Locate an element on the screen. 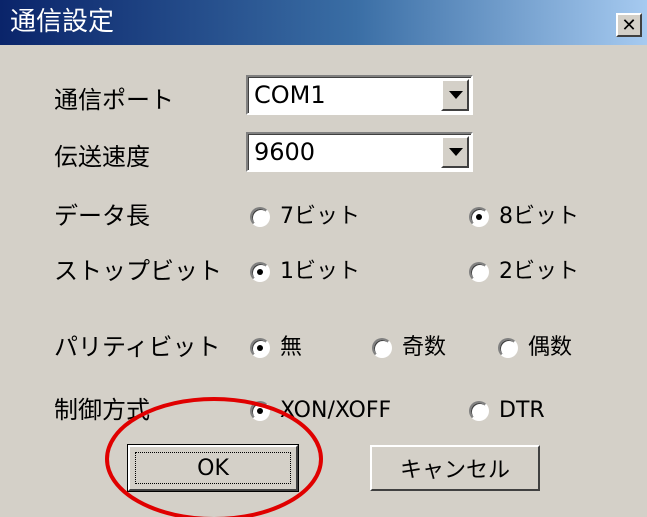 This screenshot has width=647, height=517. baud-label: 伝送速度 is located at coordinates (102, 157).